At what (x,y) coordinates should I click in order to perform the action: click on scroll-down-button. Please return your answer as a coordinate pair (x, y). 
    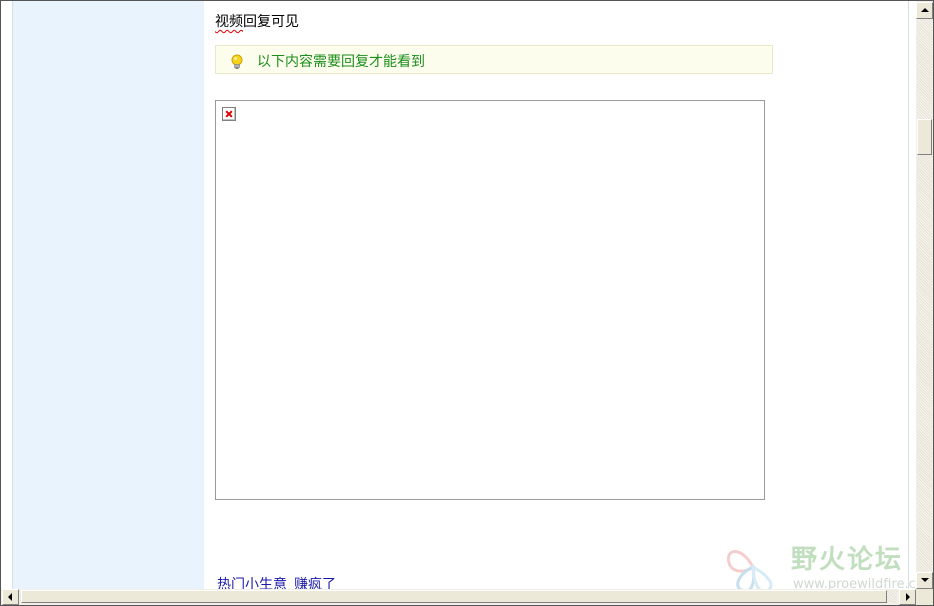
    Looking at the image, I should click on (924, 580).